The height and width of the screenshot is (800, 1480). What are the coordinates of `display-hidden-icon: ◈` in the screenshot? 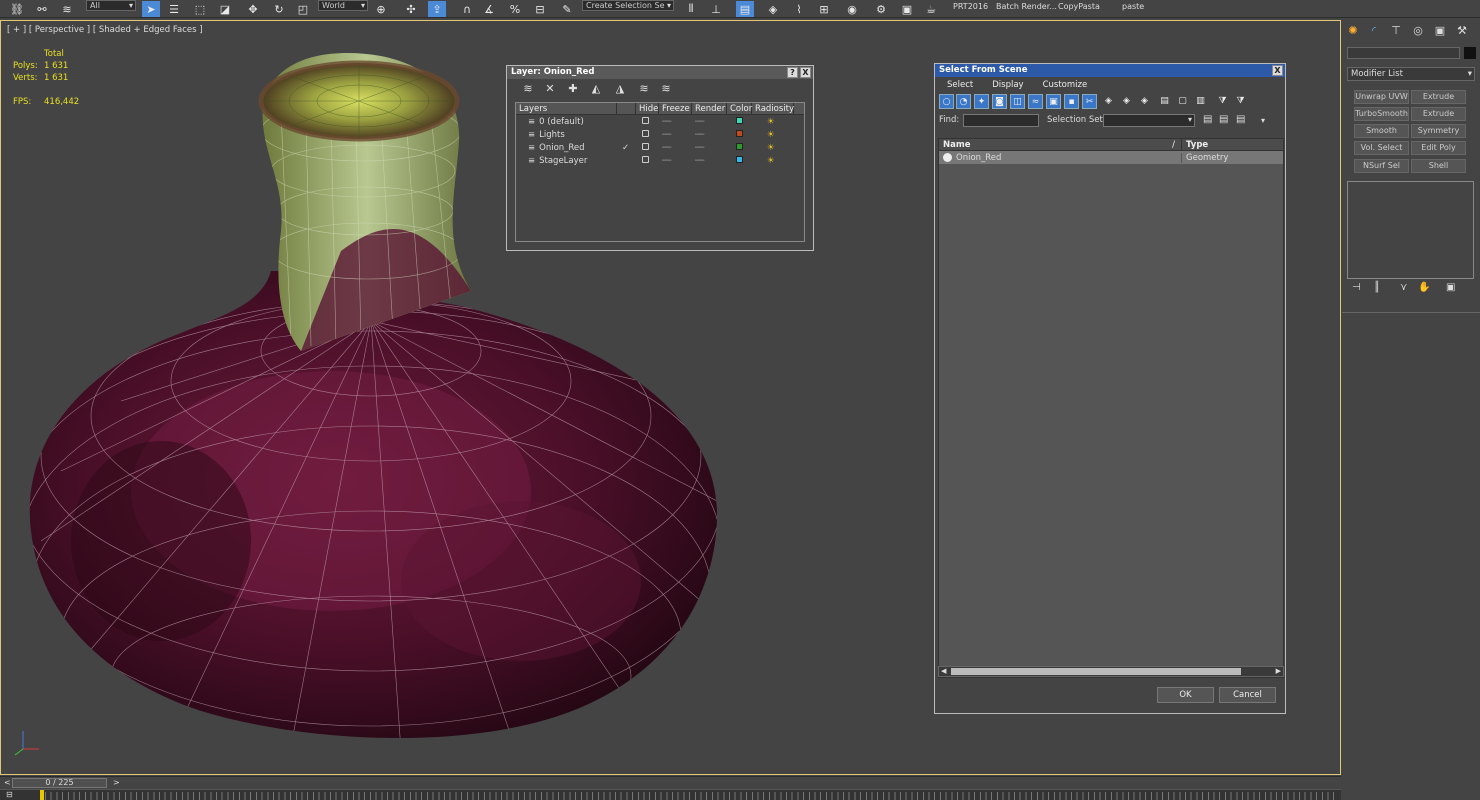 It's located at (1144, 101).